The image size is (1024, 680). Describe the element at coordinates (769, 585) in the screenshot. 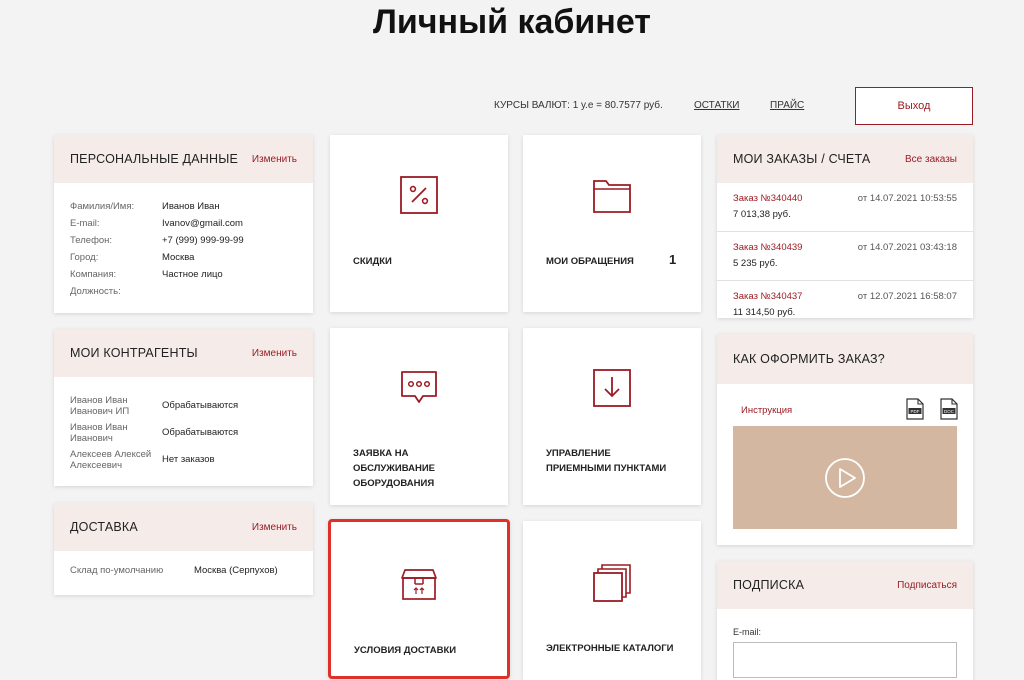

I see `subscribe-title: ПОДПИСКА` at that location.